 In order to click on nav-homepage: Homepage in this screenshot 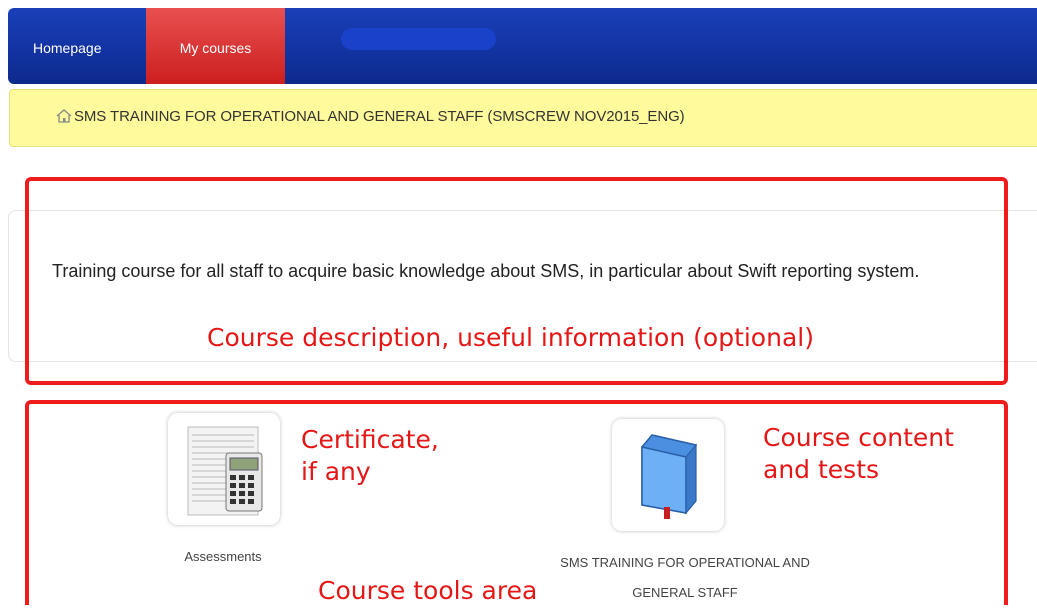, I will do `click(67, 46)`.